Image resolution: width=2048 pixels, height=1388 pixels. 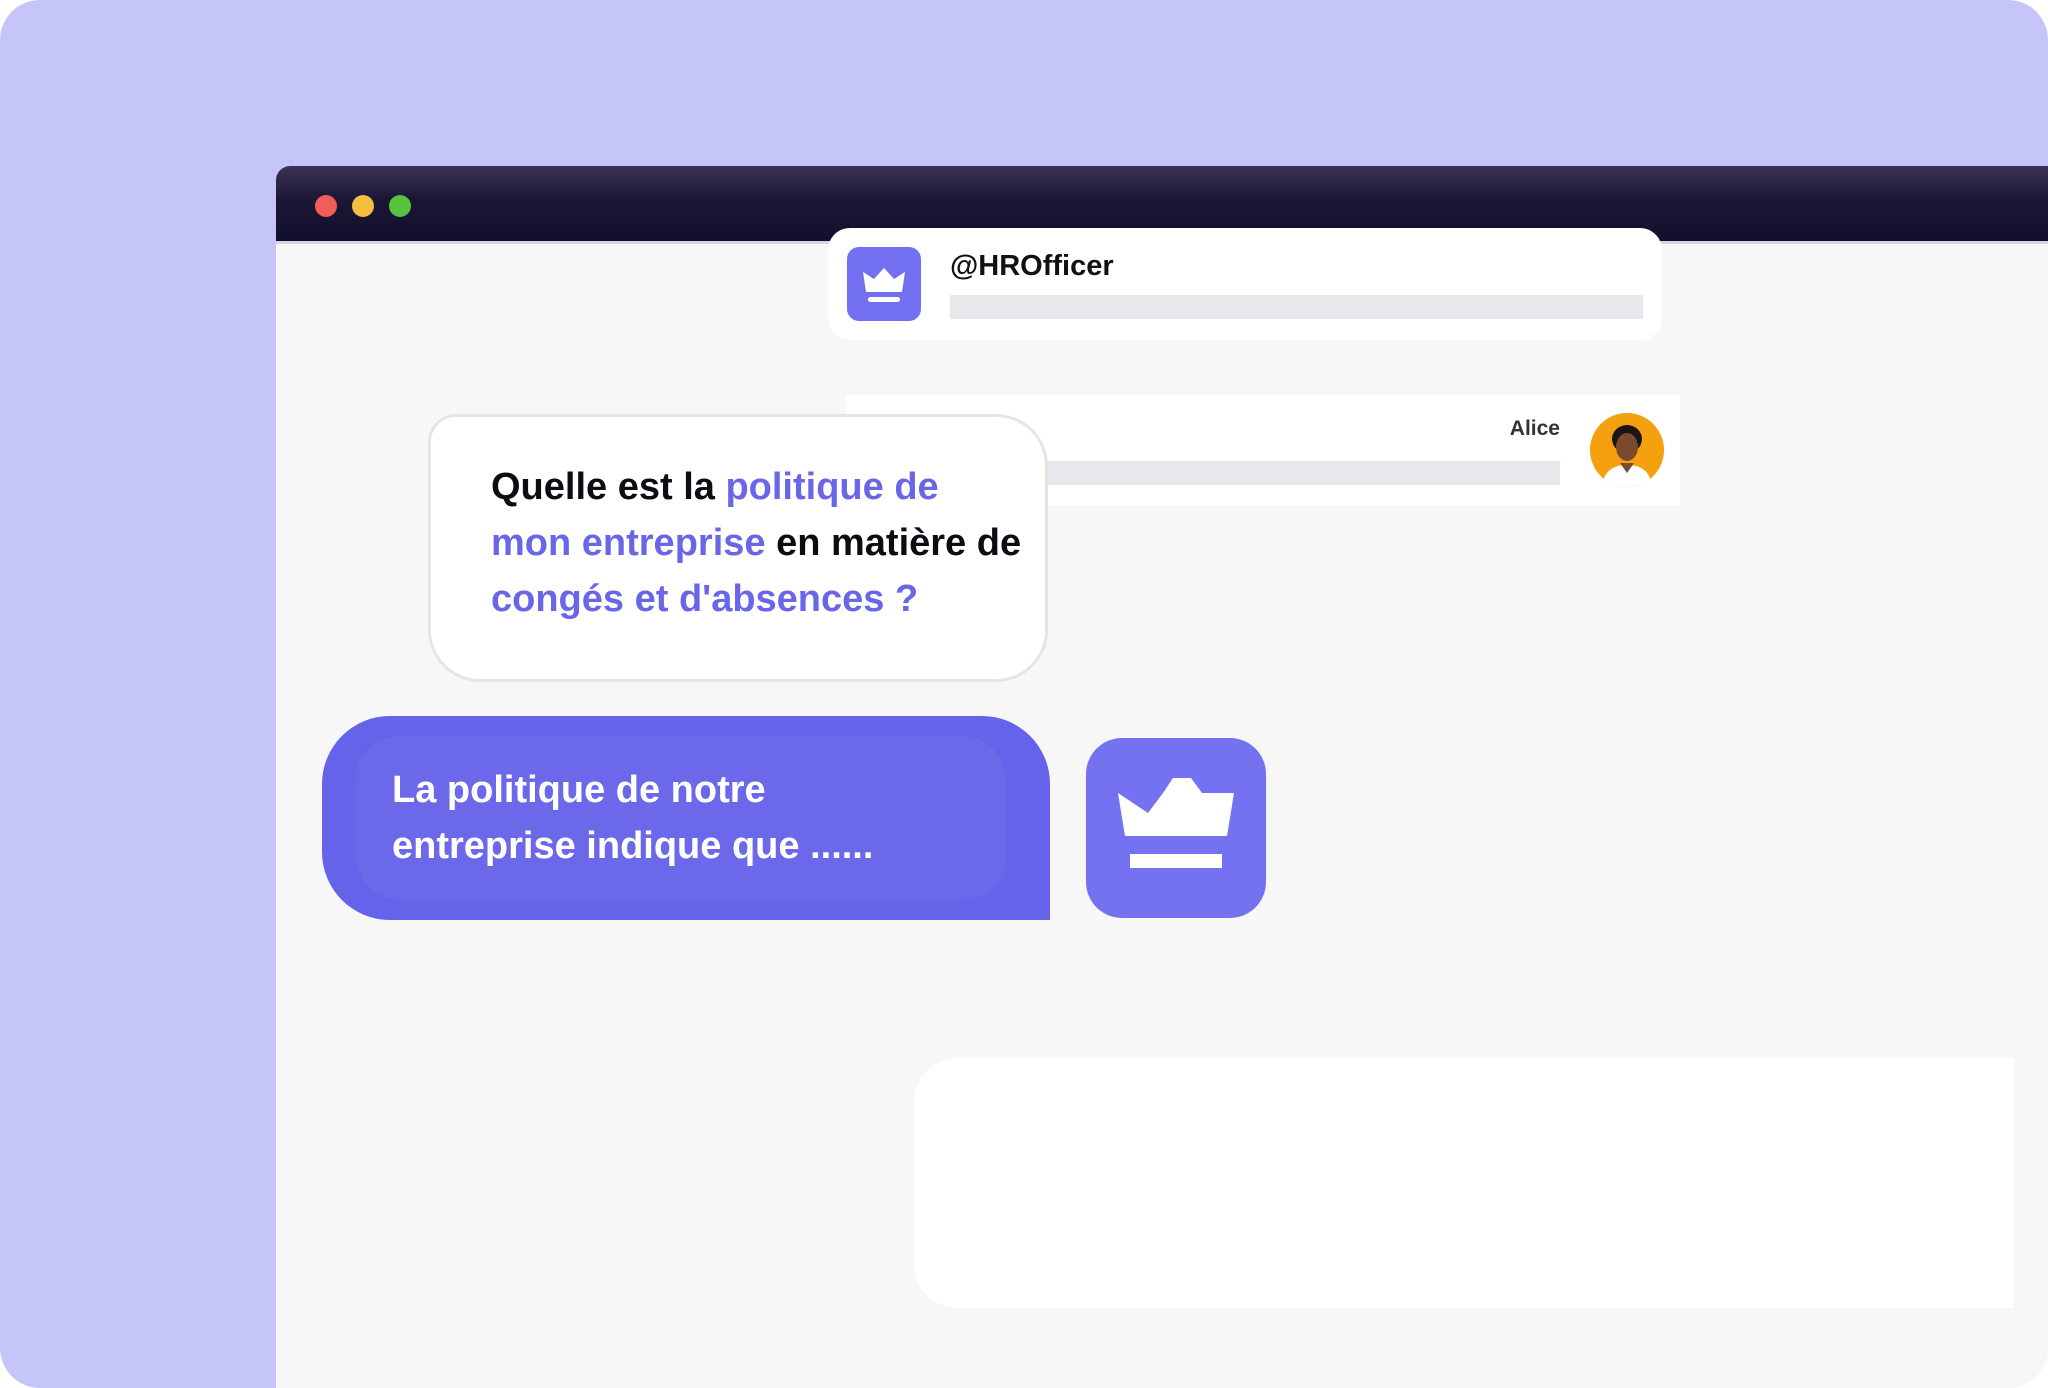 What do you see at coordinates (1627, 450) in the screenshot?
I see `user-avatar` at bounding box center [1627, 450].